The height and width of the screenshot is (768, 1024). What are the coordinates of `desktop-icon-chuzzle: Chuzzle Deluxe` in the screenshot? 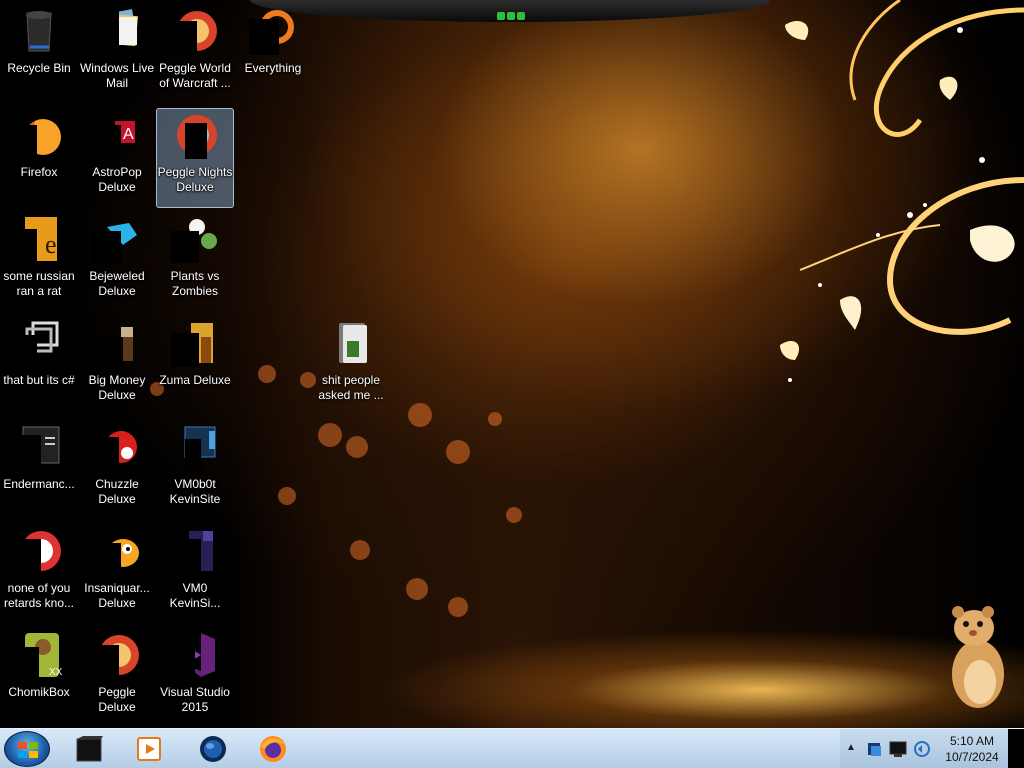 It's located at (117, 470).